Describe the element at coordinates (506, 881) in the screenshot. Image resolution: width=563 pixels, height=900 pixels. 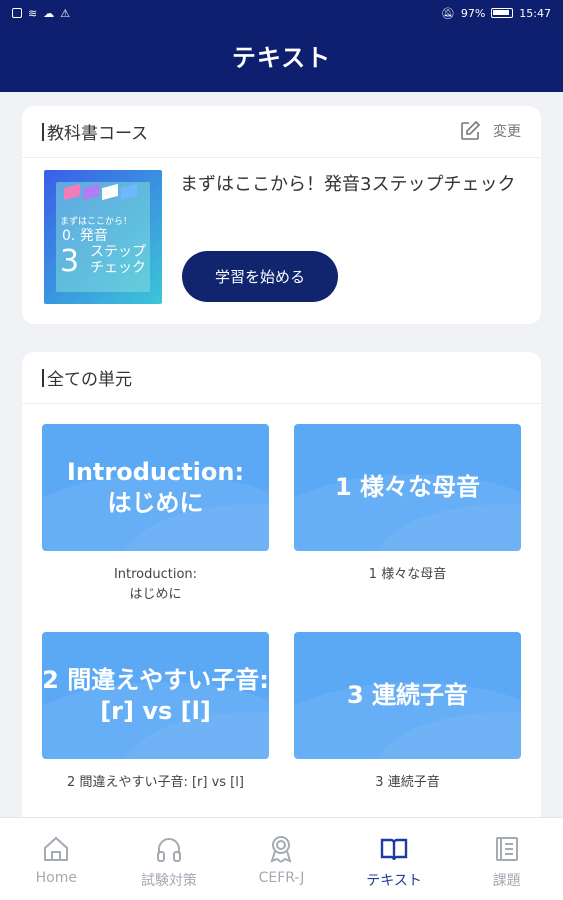
I see `tab-label: 課題` at that location.